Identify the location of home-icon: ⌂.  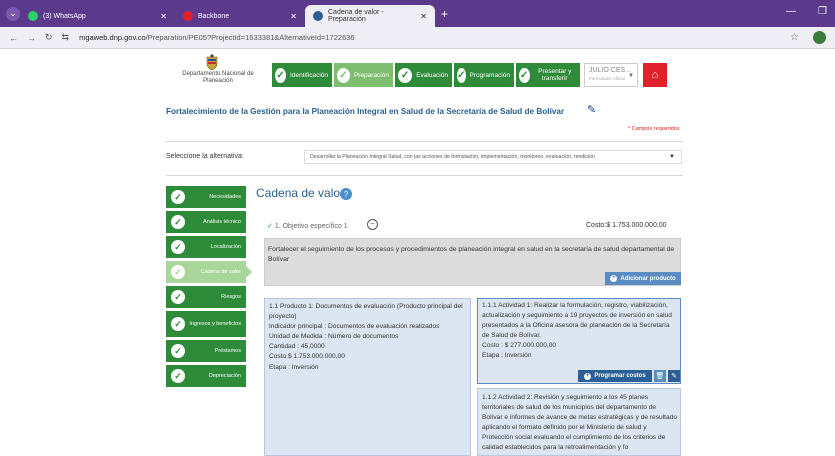
(655, 75).